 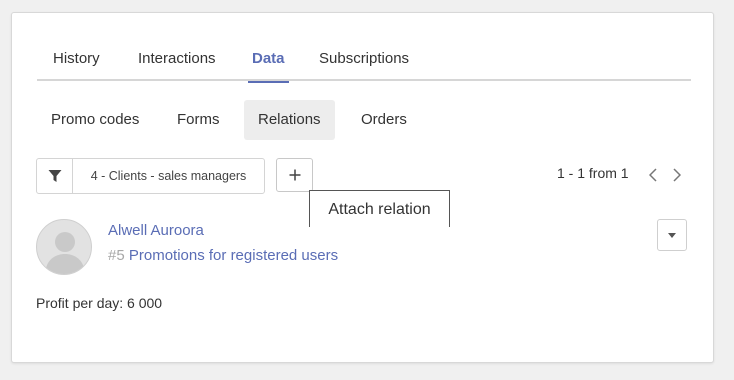 I want to click on chevron-left-icon, so click(x=653, y=175).